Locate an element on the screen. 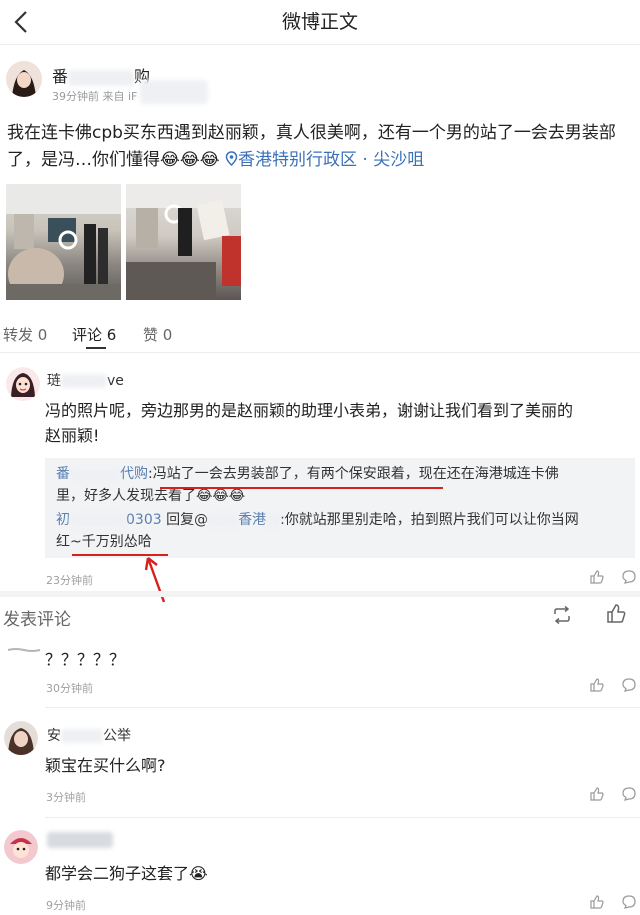 The width and height of the screenshot is (640, 915). location-link: 香港特别行政区 · 尖沙咀 is located at coordinates (322, 160).